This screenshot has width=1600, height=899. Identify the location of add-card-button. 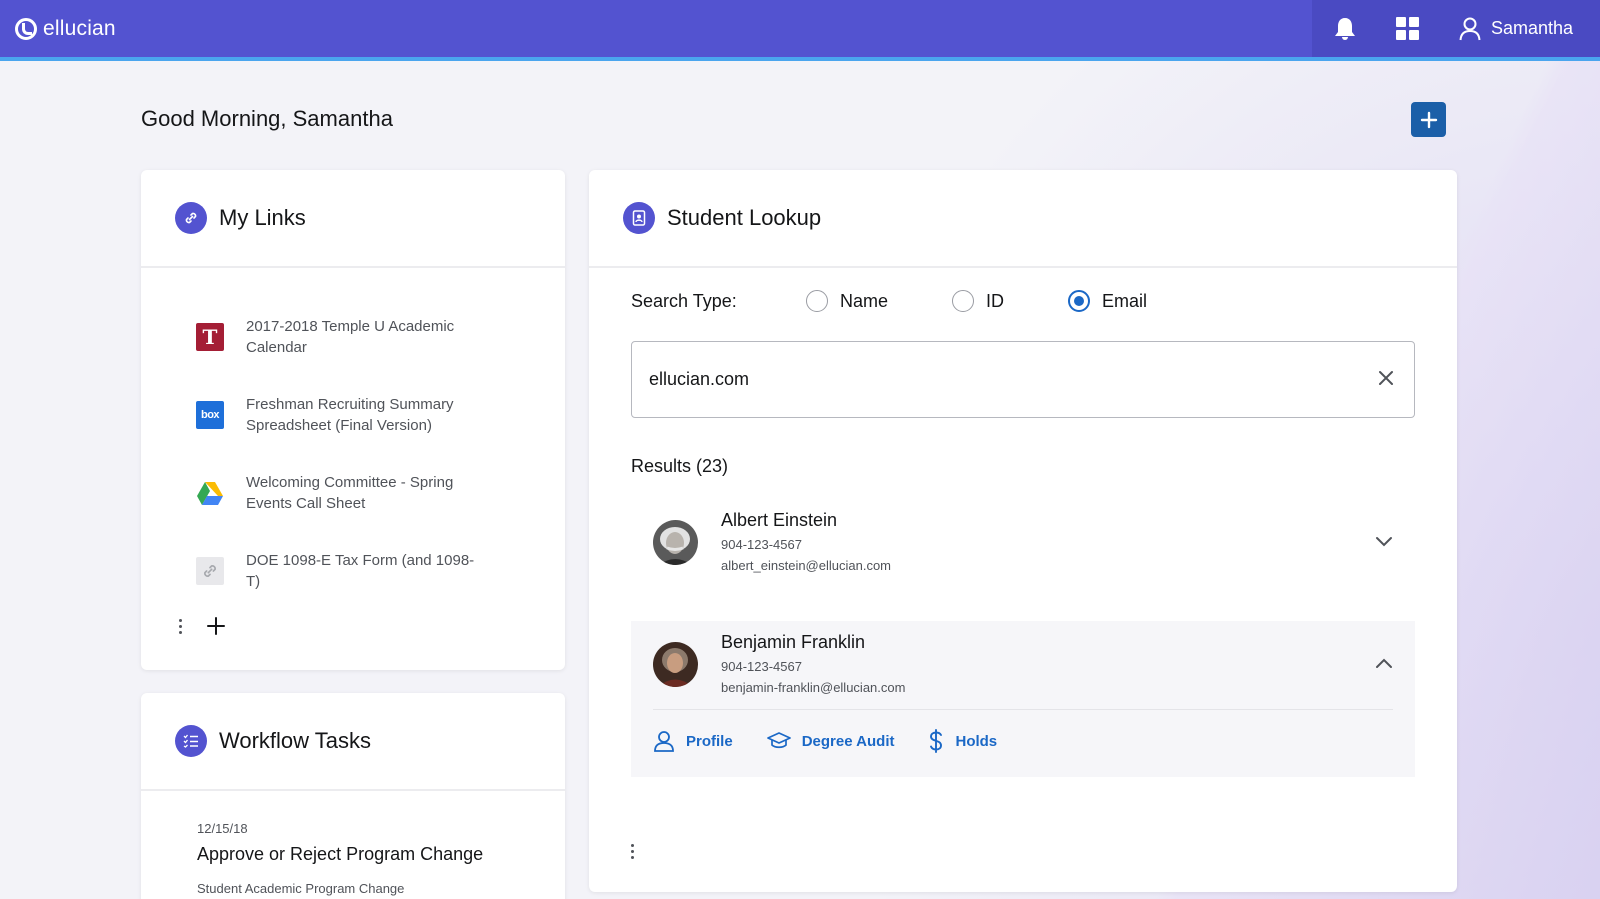
(1428, 119).